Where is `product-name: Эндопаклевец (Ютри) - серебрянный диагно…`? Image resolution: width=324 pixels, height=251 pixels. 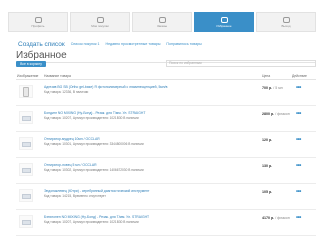 product-name: Эндопаклевец (Ютри) - серебрянный диагно… is located at coordinates (144, 191).